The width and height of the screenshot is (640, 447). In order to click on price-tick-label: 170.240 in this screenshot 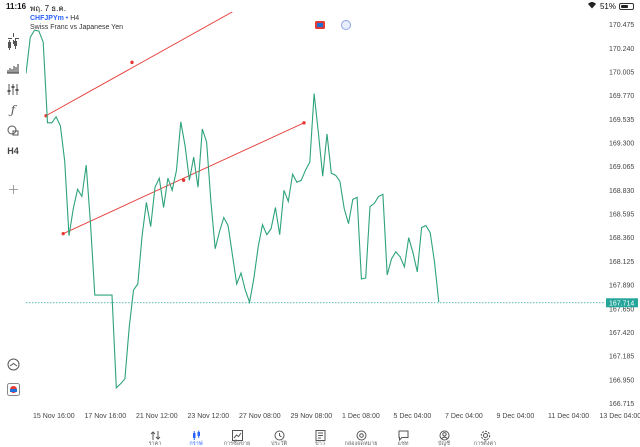, I will do `click(621, 49)`.